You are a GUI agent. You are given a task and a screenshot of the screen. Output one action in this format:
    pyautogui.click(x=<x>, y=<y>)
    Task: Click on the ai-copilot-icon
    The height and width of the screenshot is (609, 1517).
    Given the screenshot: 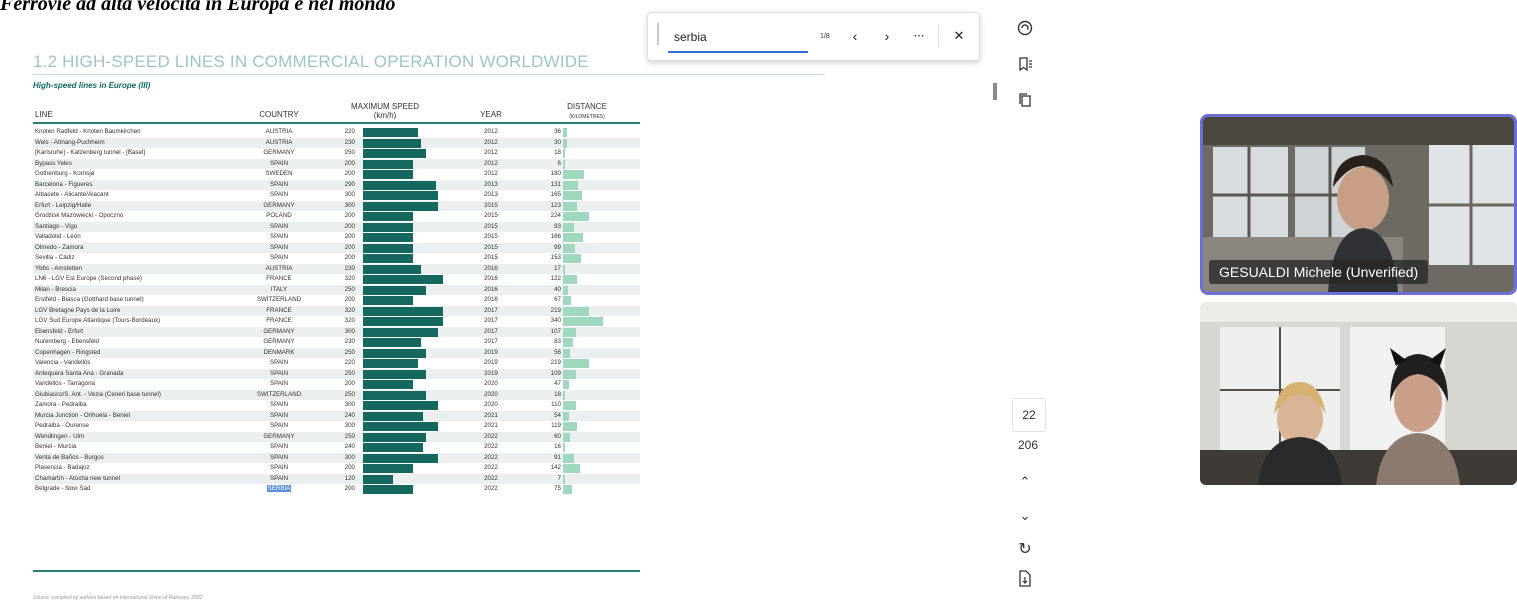 What is the action you would take?
    pyautogui.click(x=1025, y=28)
    